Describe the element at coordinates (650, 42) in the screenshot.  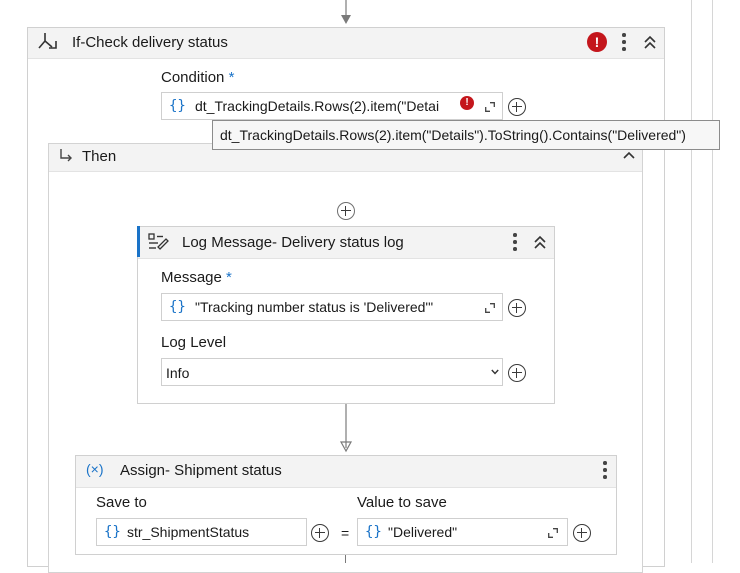
I see `collapse-icon` at that location.